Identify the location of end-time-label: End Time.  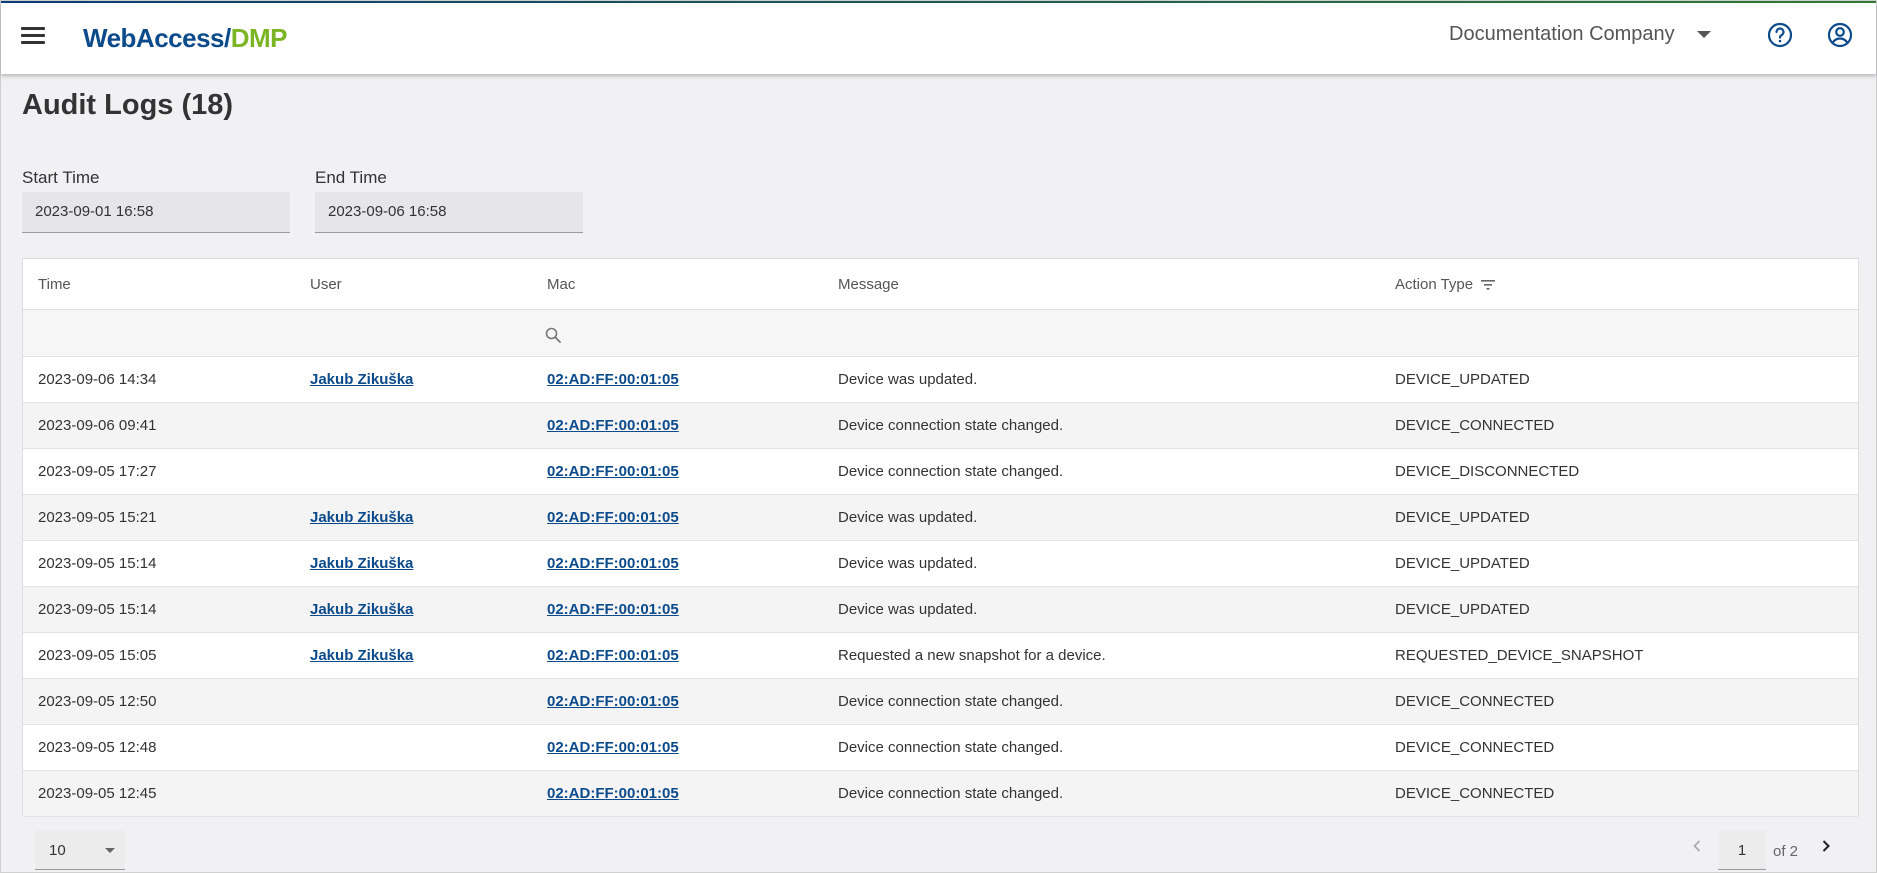
(351, 177).